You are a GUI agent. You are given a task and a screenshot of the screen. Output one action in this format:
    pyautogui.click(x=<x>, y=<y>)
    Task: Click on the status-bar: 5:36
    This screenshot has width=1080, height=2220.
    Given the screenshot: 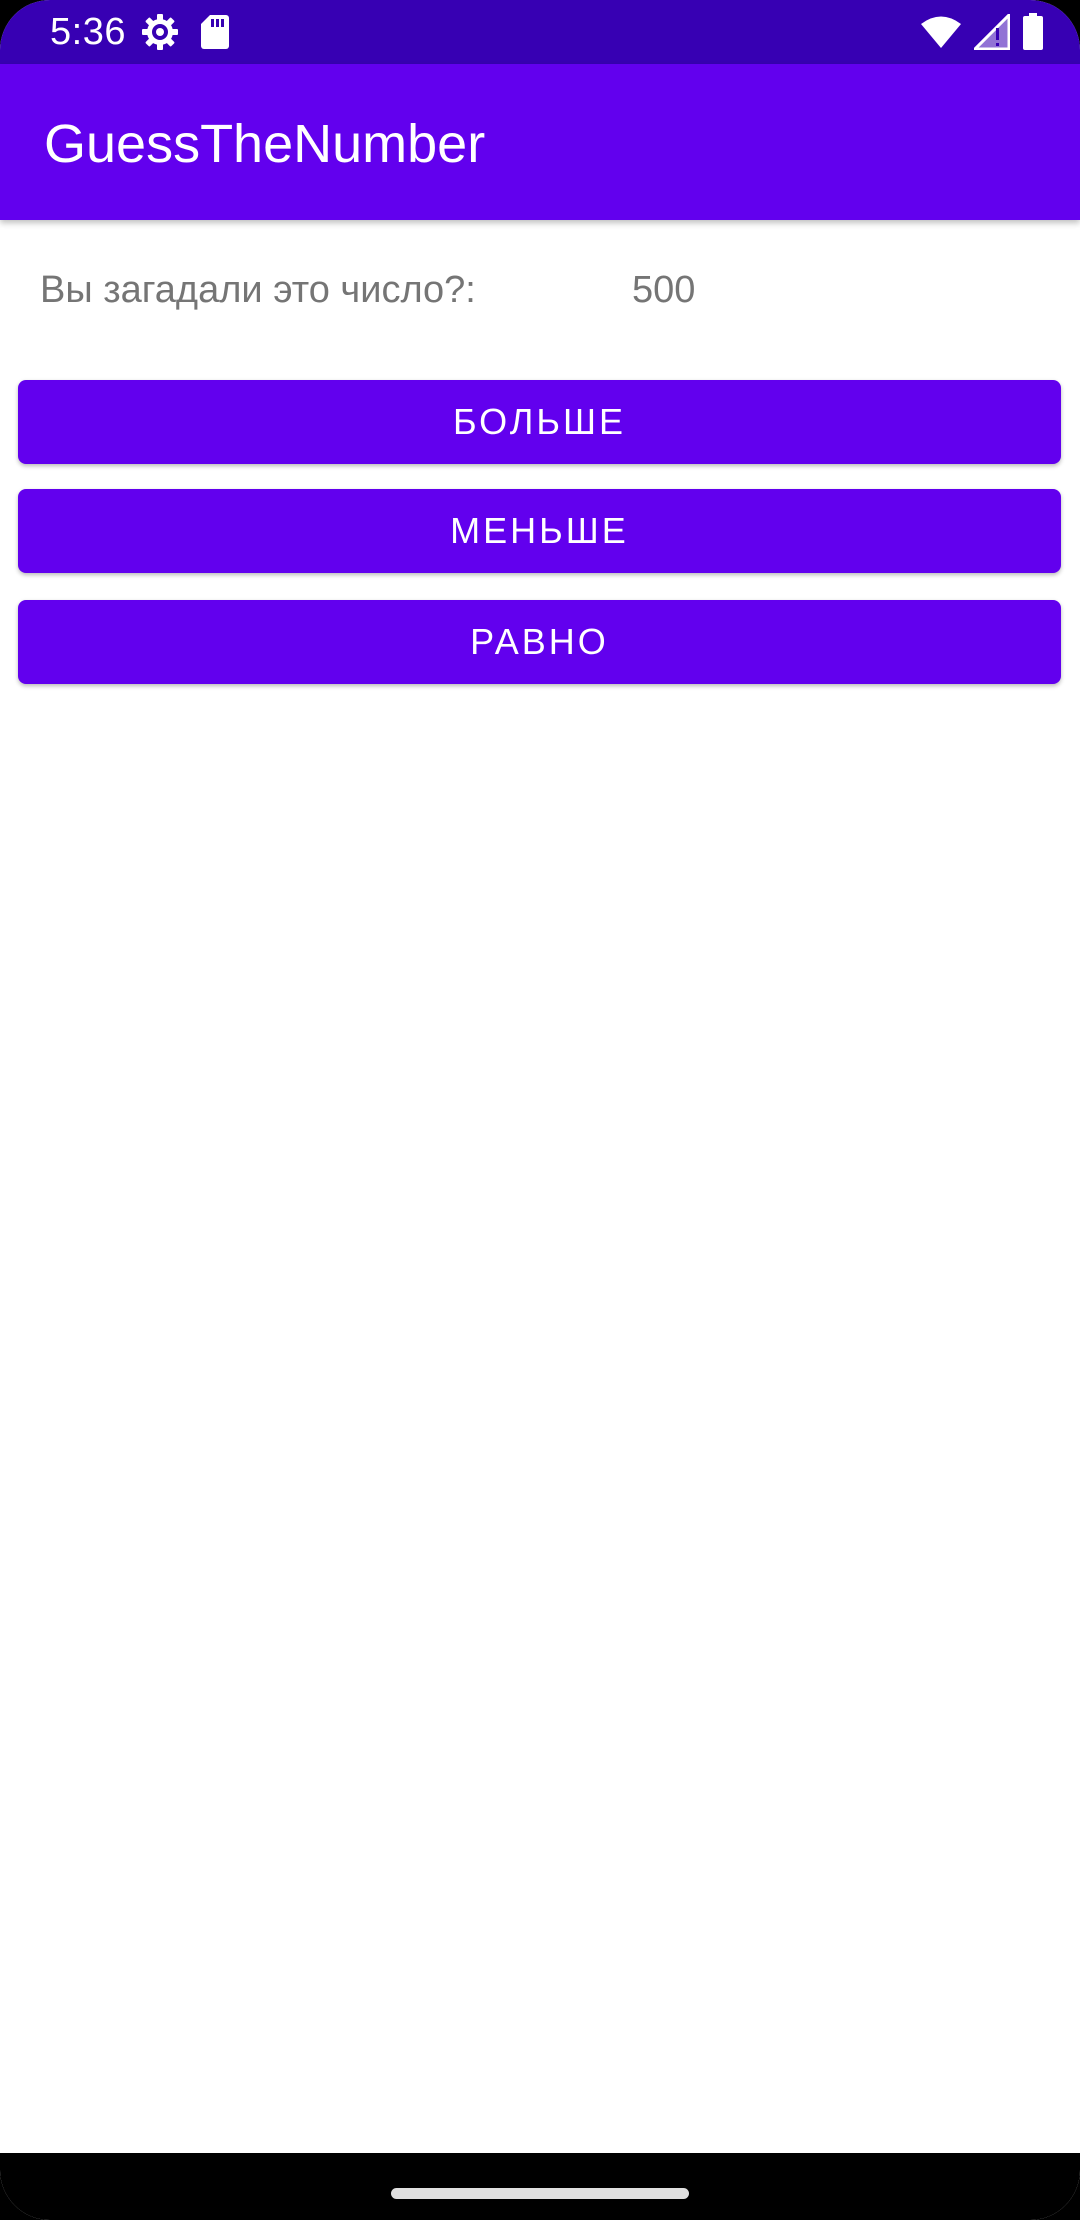 What is the action you would take?
    pyautogui.click(x=540, y=32)
    